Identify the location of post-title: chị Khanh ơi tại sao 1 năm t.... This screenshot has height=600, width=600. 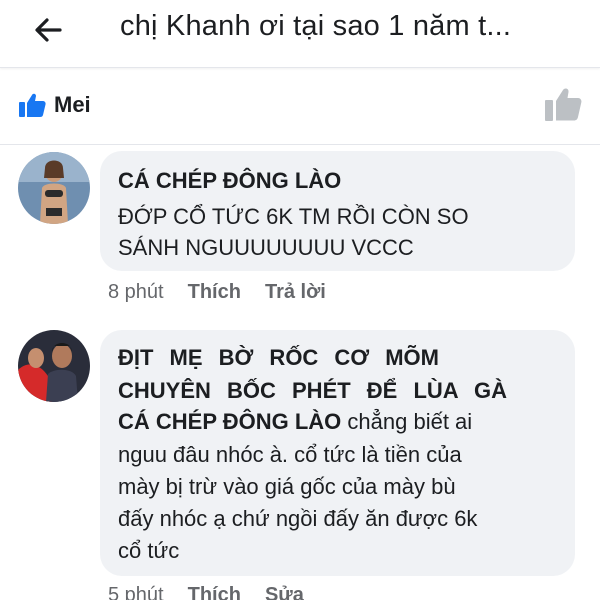
(316, 26).